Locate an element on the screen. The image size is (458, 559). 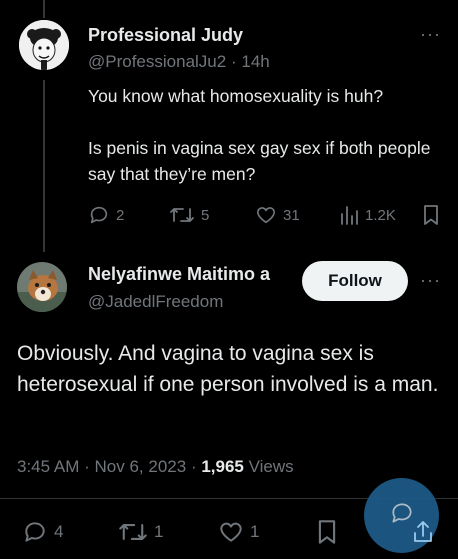
parent-time: 14h is located at coordinates (255, 61).